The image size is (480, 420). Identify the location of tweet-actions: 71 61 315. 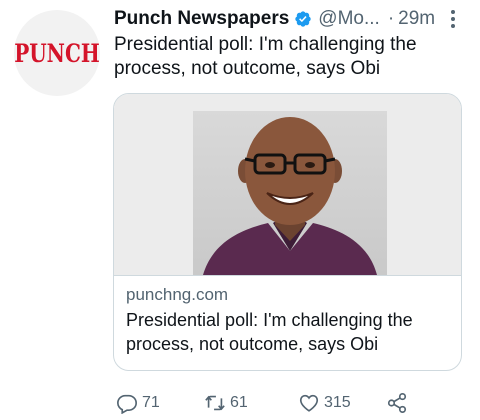
(286, 404).